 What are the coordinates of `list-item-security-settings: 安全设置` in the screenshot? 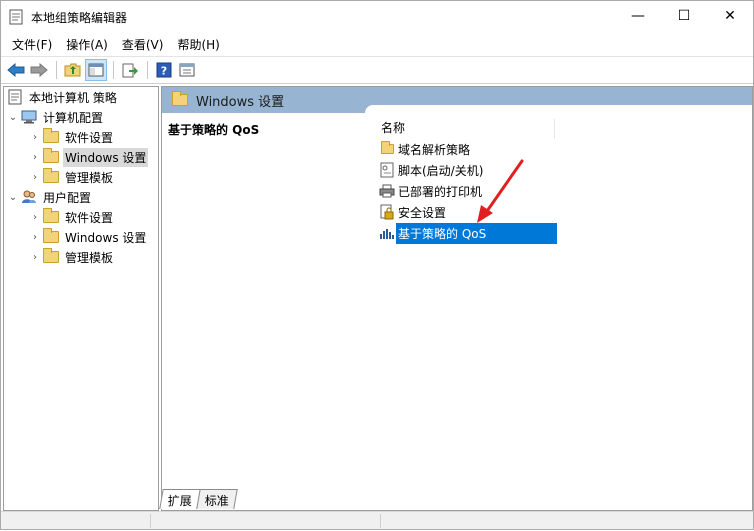 It's located at (468, 212).